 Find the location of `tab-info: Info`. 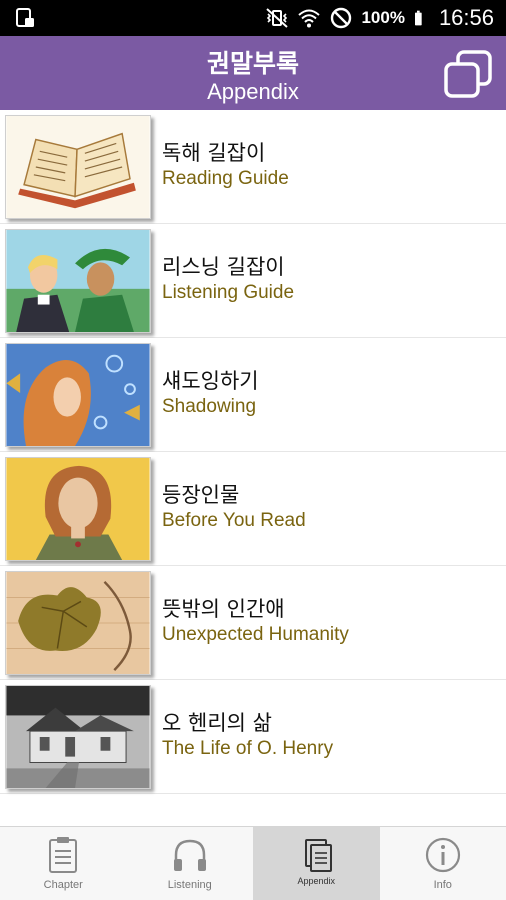

tab-info: Info is located at coordinates (443, 863).